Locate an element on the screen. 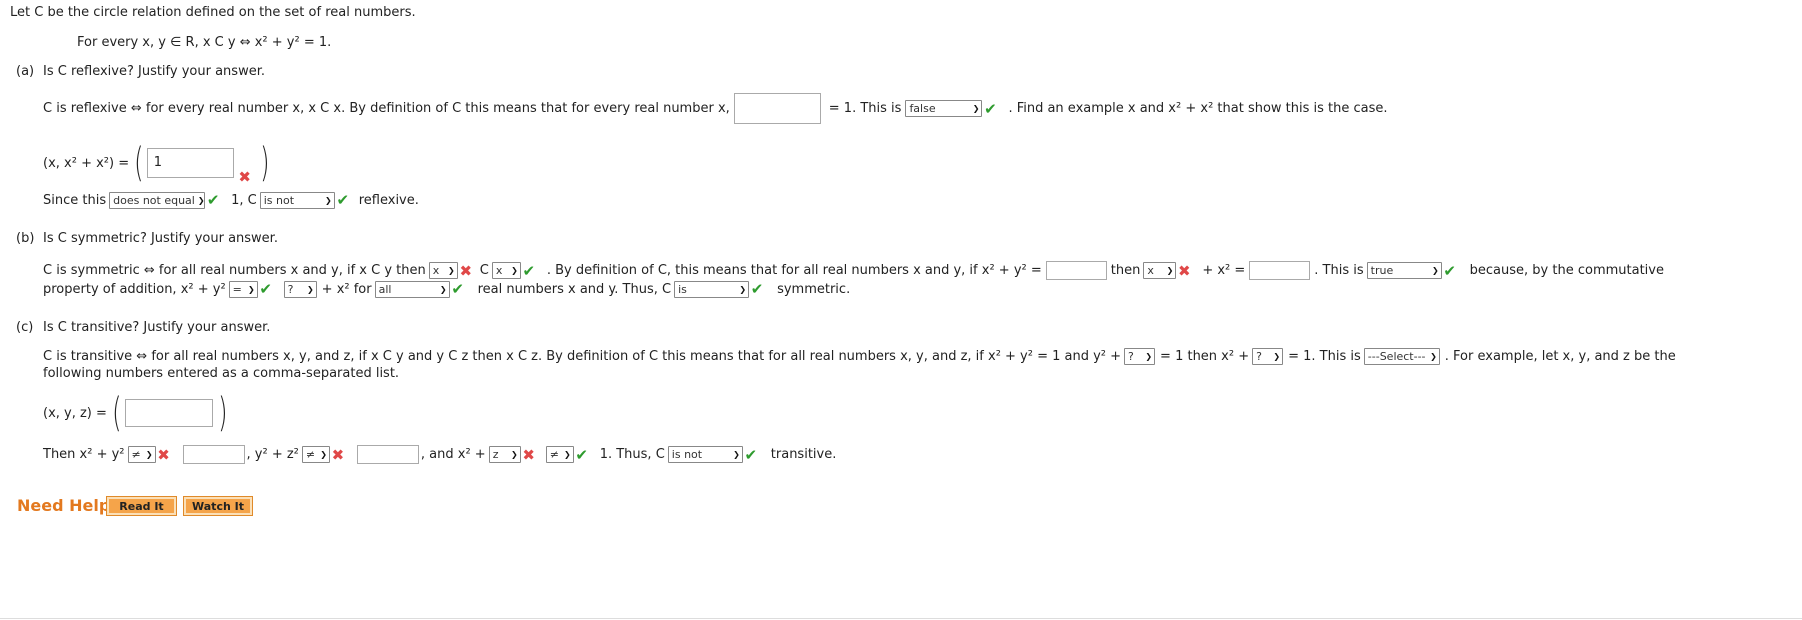 This screenshot has width=1802, height=620. select-b-true: true ❯ is located at coordinates (1404, 270).